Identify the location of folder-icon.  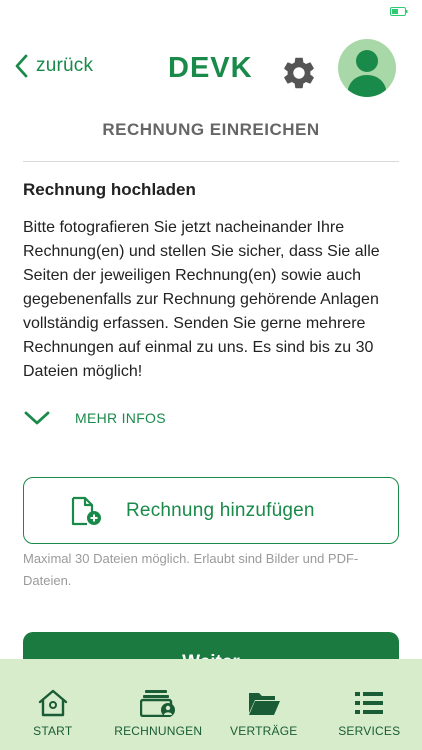
(264, 704).